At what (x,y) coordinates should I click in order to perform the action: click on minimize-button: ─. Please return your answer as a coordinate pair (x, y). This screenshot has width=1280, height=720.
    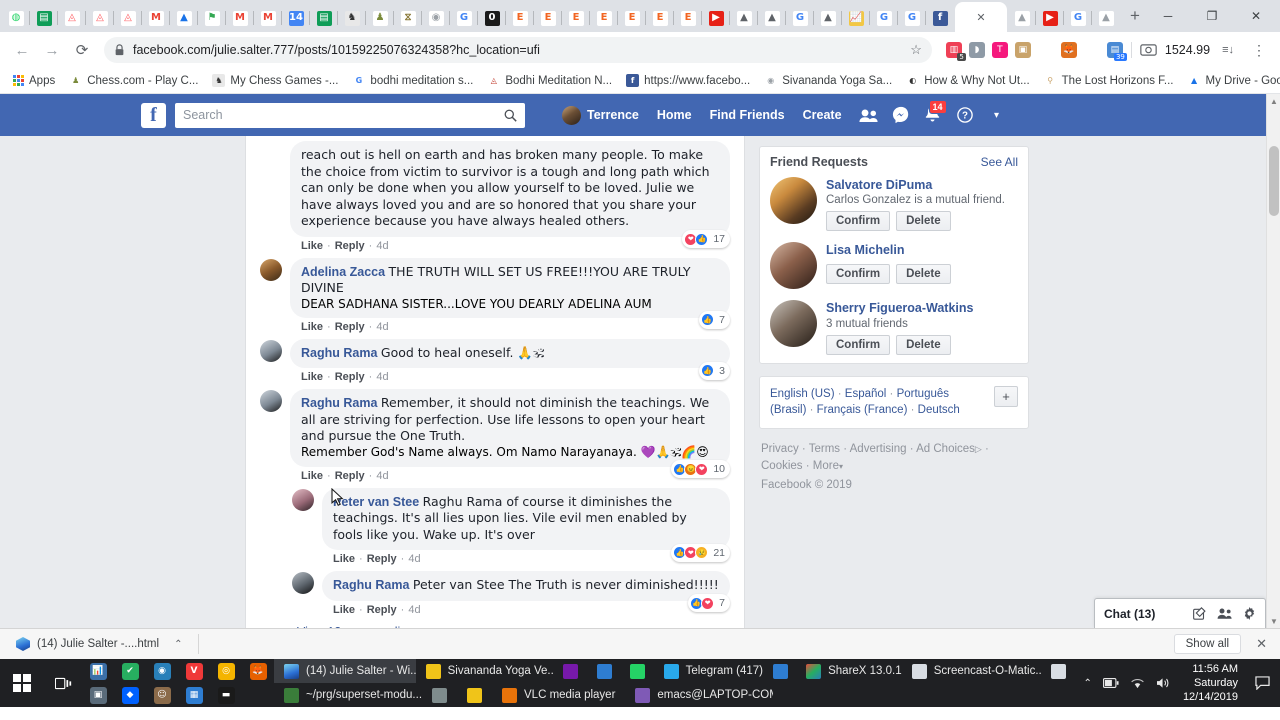
    Looking at the image, I should click on (1168, 15).